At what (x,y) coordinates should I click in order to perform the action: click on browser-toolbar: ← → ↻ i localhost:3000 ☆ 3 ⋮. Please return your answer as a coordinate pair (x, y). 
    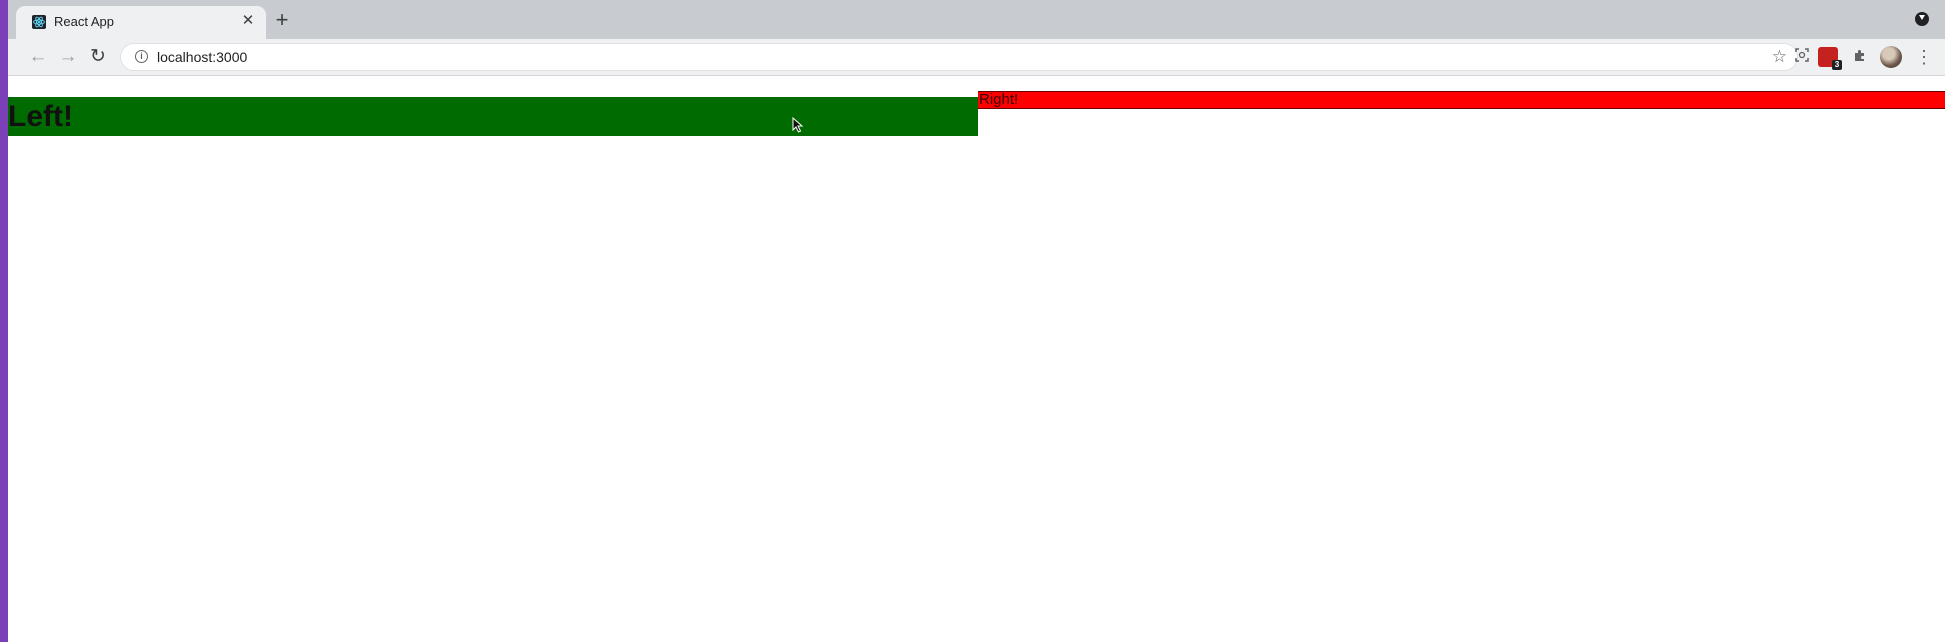
    Looking at the image, I should click on (976, 57).